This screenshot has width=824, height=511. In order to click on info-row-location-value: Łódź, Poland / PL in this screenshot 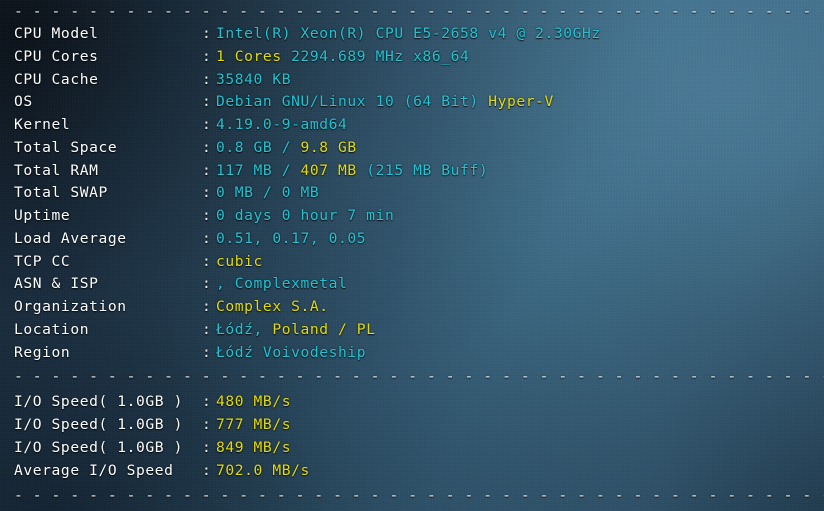, I will do `click(296, 329)`.